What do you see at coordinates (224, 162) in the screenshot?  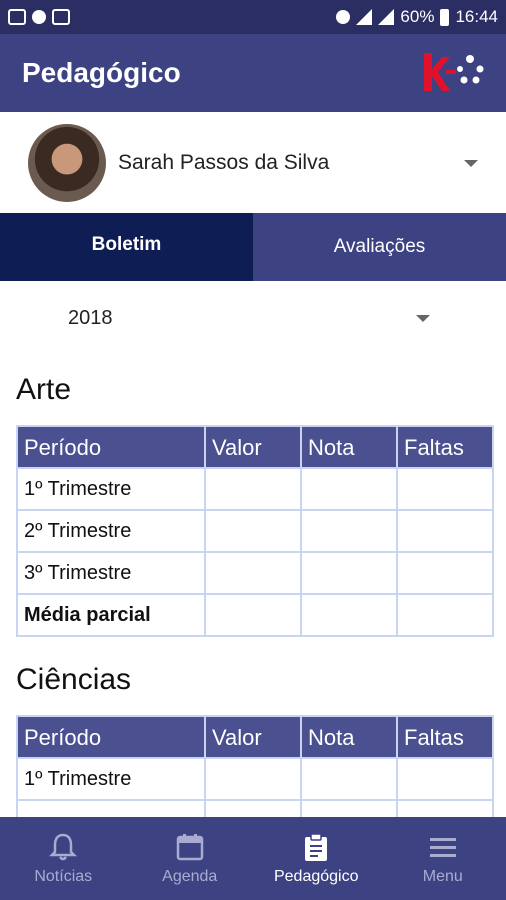 I see `student-name: Sarah Passos da Silva` at bounding box center [224, 162].